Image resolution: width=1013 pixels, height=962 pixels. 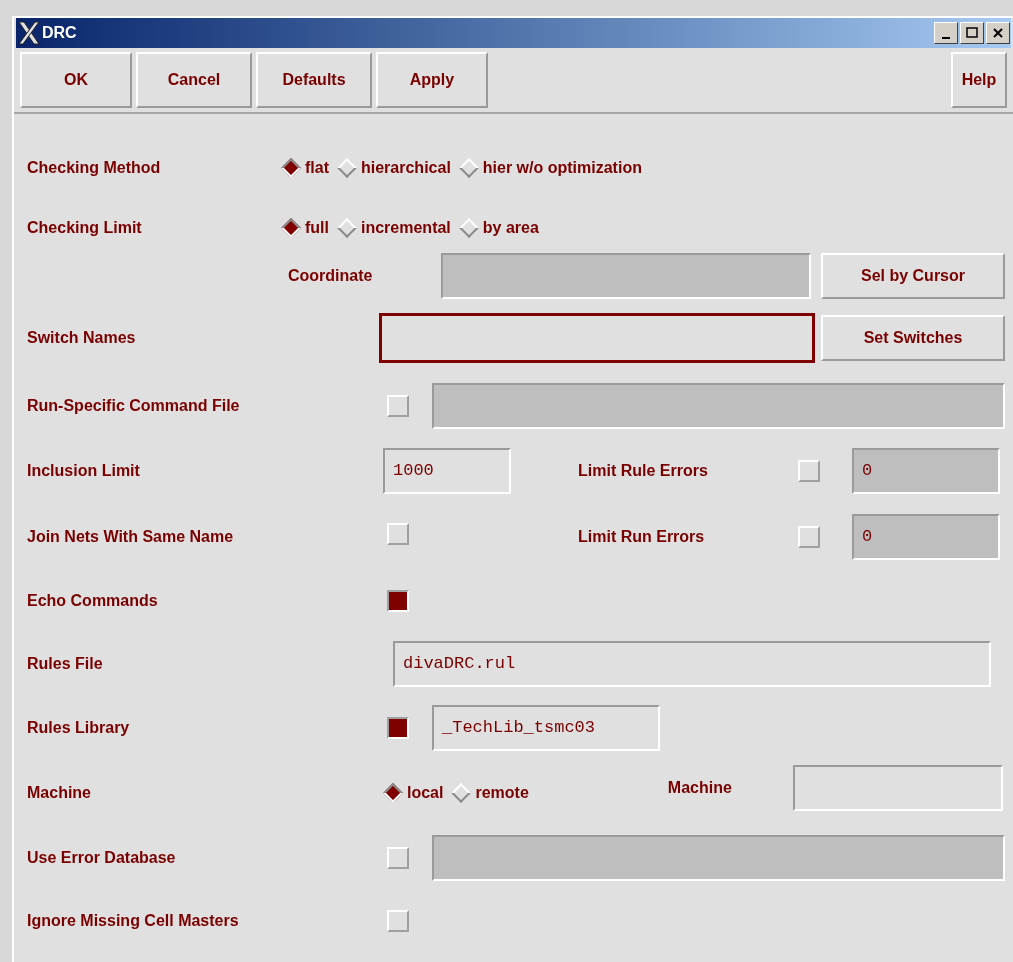 What do you see at coordinates (194, 80) in the screenshot?
I see `dialog-button: Cancel` at bounding box center [194, 80].